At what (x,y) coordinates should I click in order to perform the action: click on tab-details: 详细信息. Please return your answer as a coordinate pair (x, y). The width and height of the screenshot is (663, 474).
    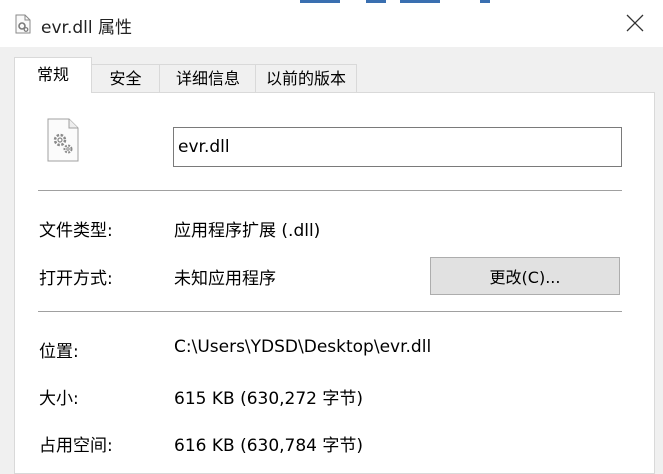
    Looking at the image, I should click on (208, 78).